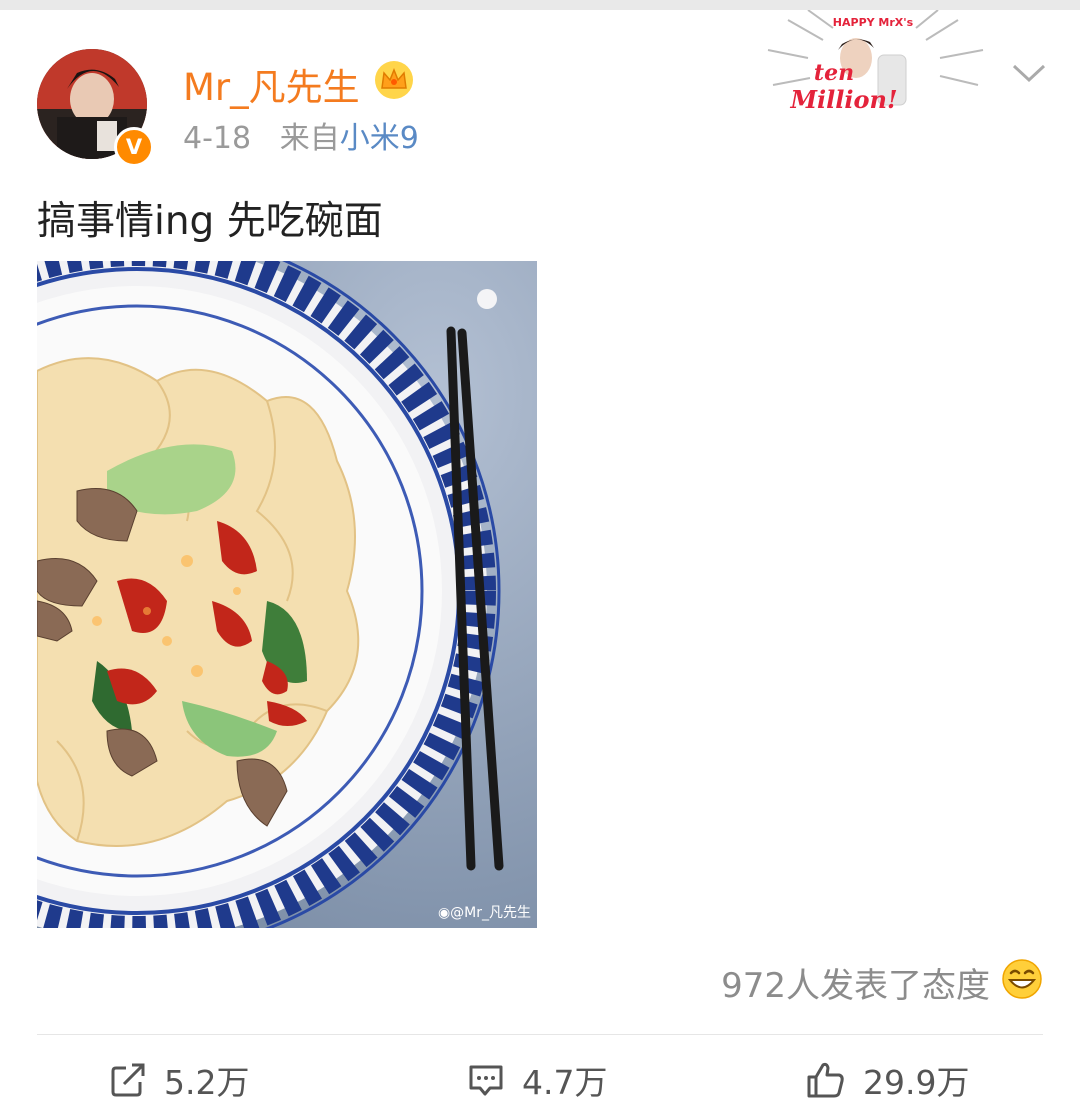  What do you see at coordinates (916, 1082) in the screenshot?
I see `like-count: 29.9万` at bounding box center [916, 1082].